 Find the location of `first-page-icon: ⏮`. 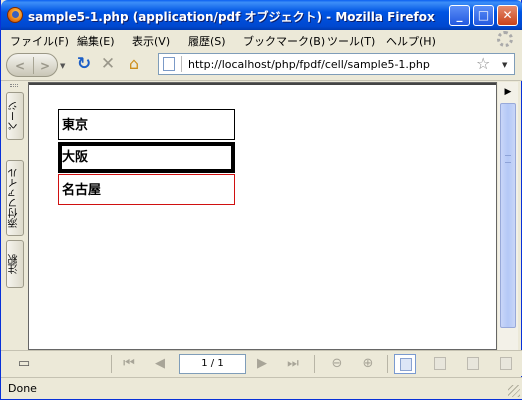

first-page-icon: ⏮ is located at coordinates (129, 364).